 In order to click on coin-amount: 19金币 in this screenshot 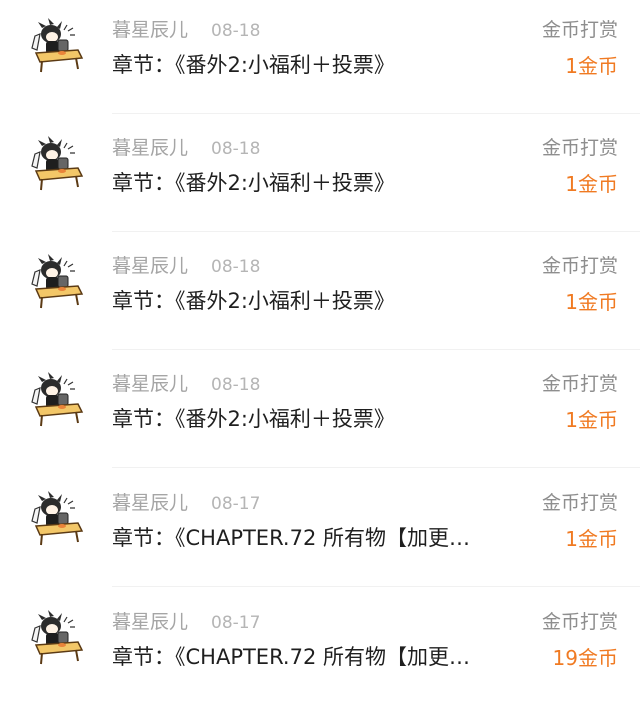, I will do `click(585, 658)`.